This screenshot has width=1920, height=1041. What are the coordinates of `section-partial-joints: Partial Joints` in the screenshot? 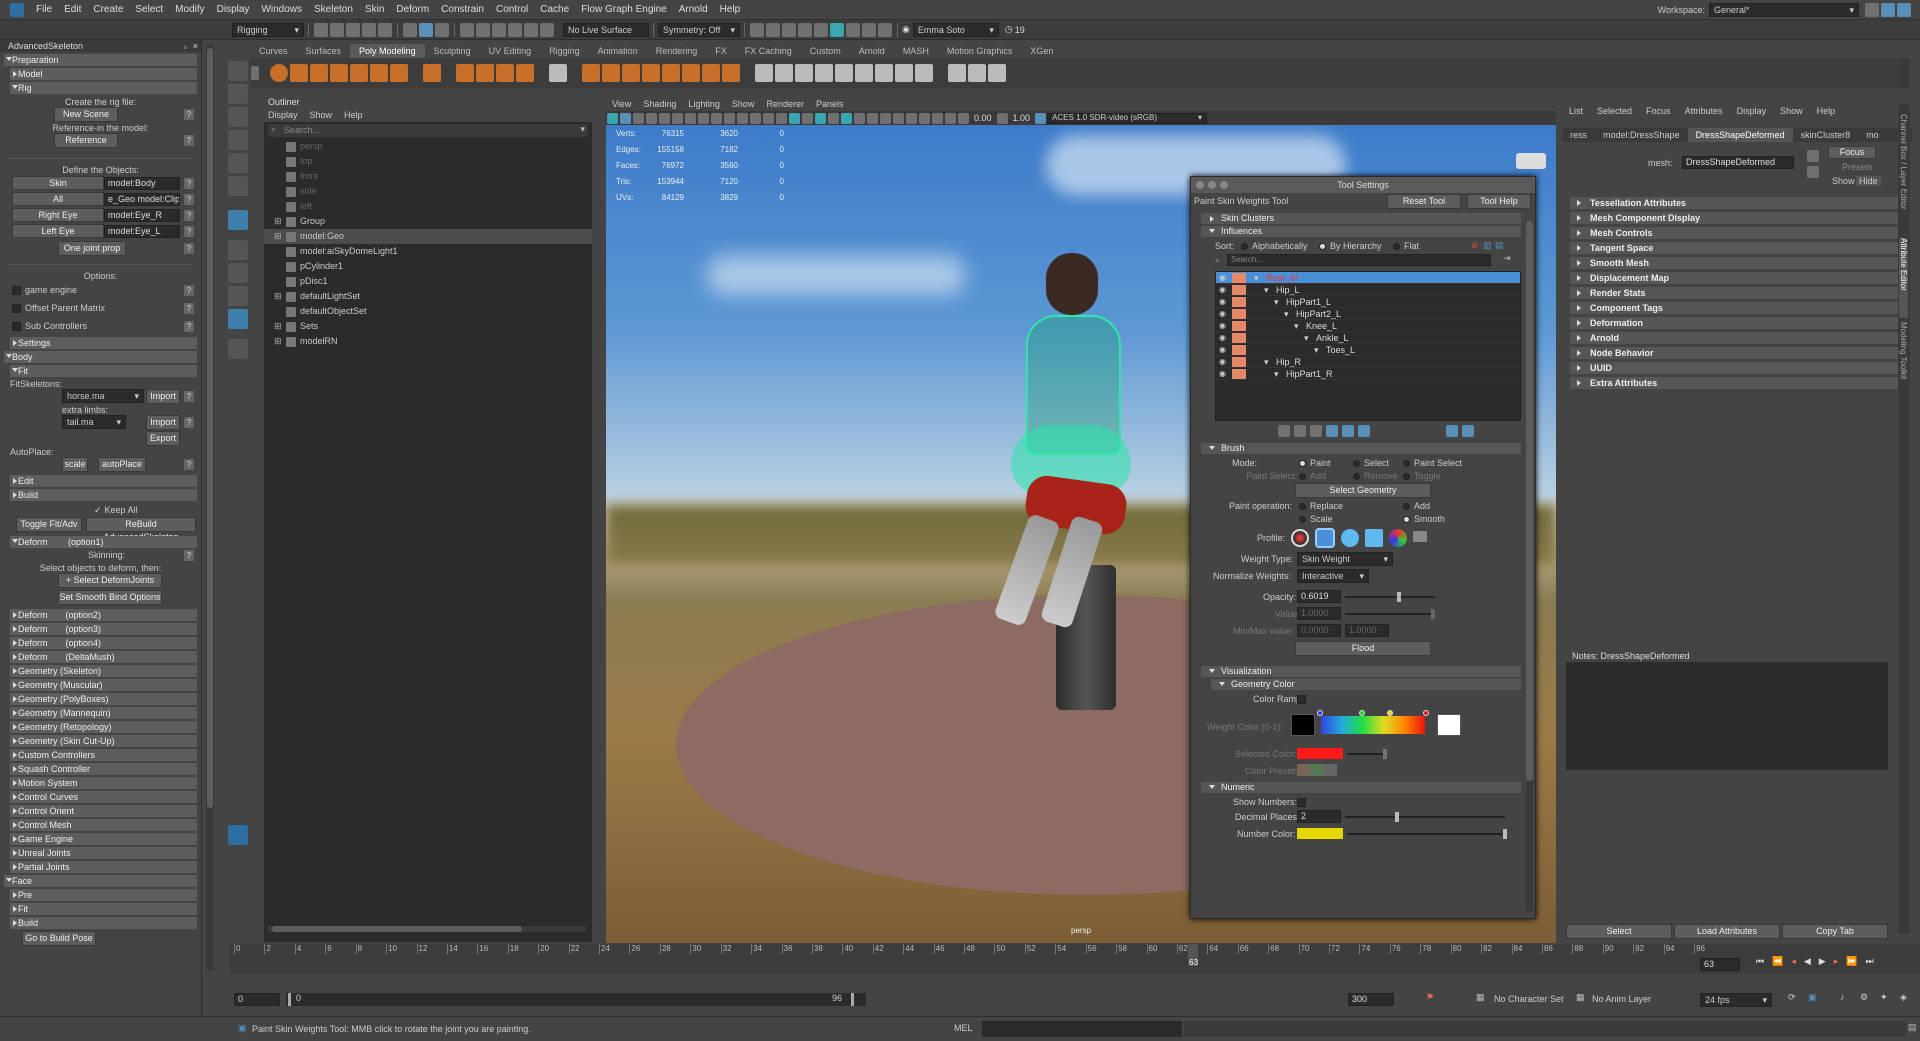 It's located at (103, 867).